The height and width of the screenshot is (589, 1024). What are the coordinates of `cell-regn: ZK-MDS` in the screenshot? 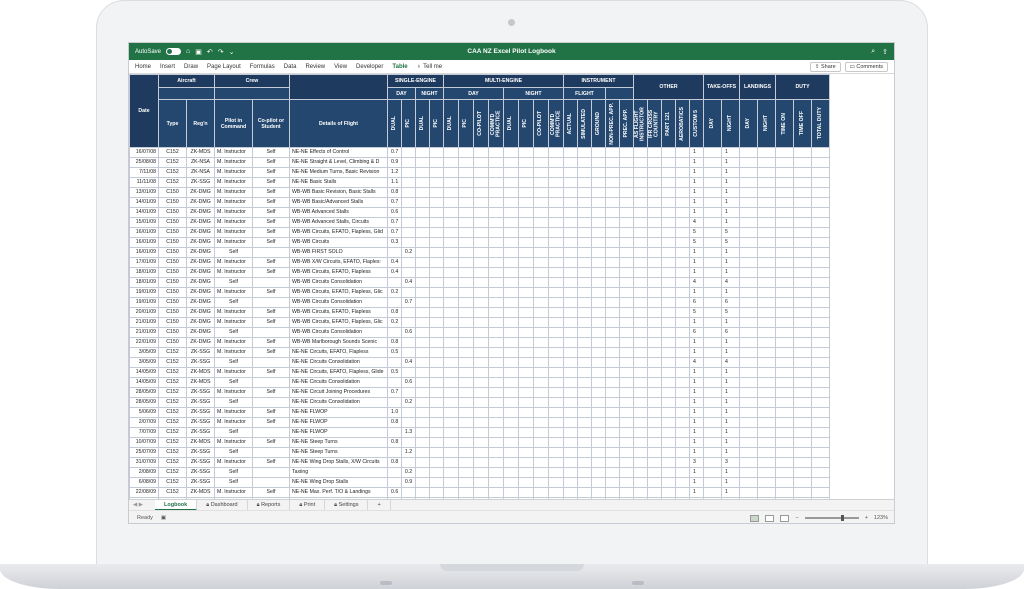 It's located at (200, 382).